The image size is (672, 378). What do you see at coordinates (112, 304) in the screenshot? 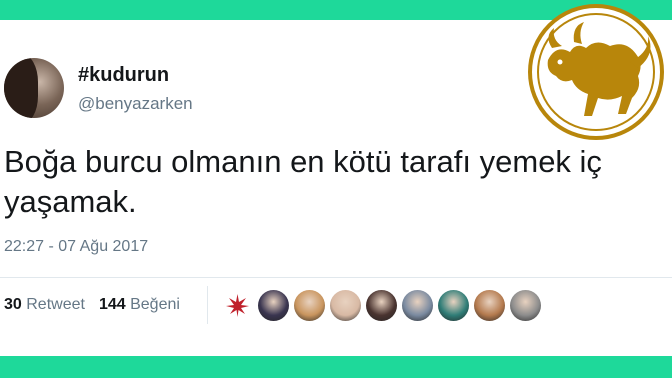
I see `like-count: 144` at bounding box center [112, 304].